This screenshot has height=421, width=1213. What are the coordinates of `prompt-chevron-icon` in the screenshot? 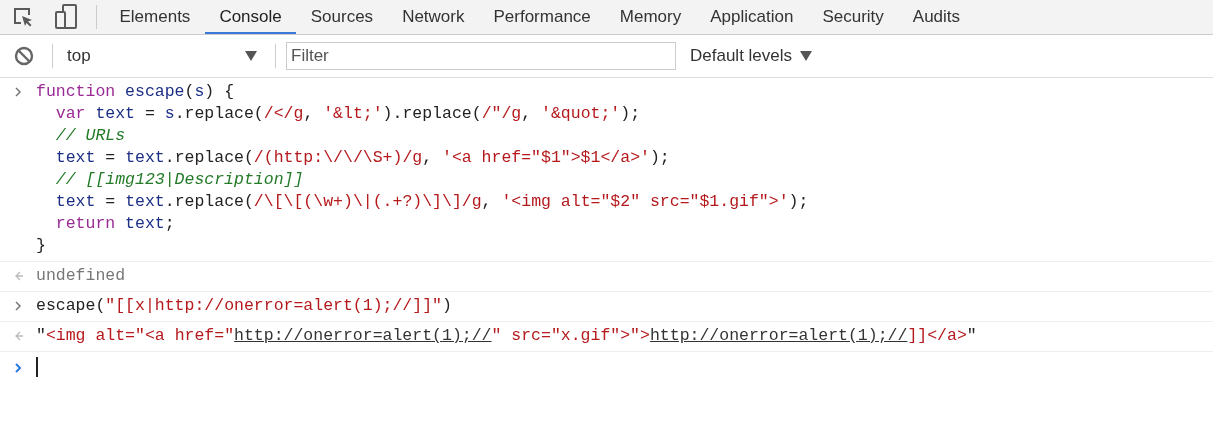 It's located at (19, 368).